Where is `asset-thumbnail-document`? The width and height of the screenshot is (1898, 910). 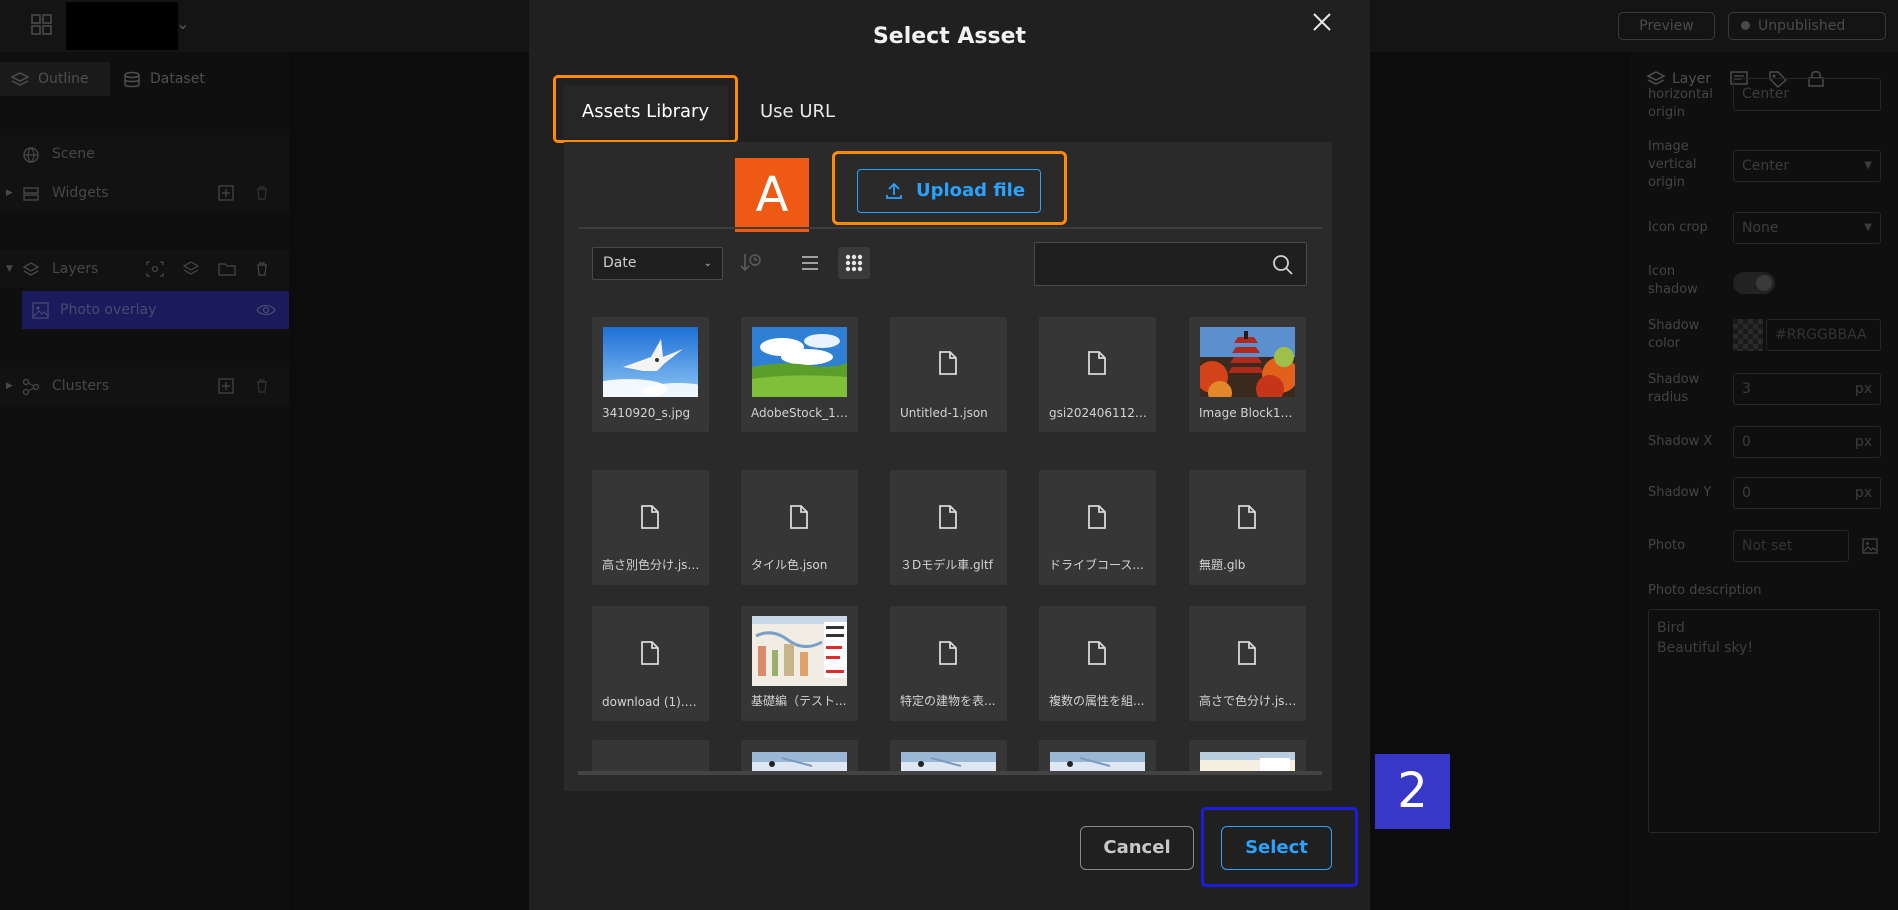 asset-thumbnail-document is located at coordinates (799, 651).